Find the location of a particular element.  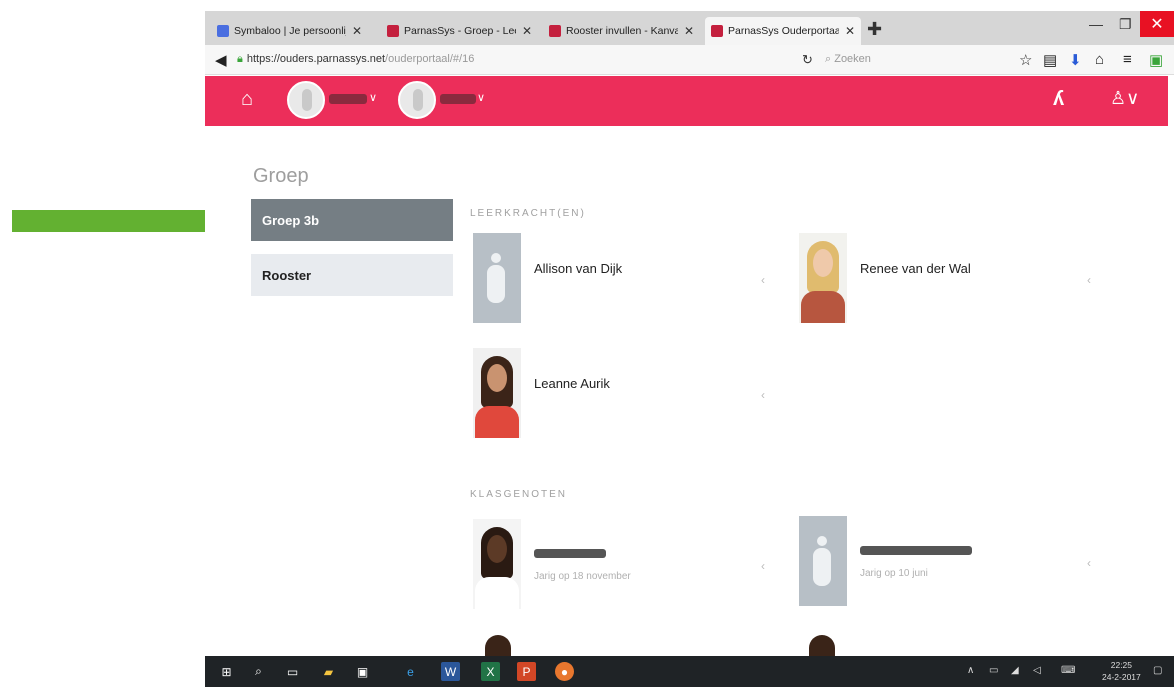

volume-icon: ◁ is located at coordinates (1037, 670).